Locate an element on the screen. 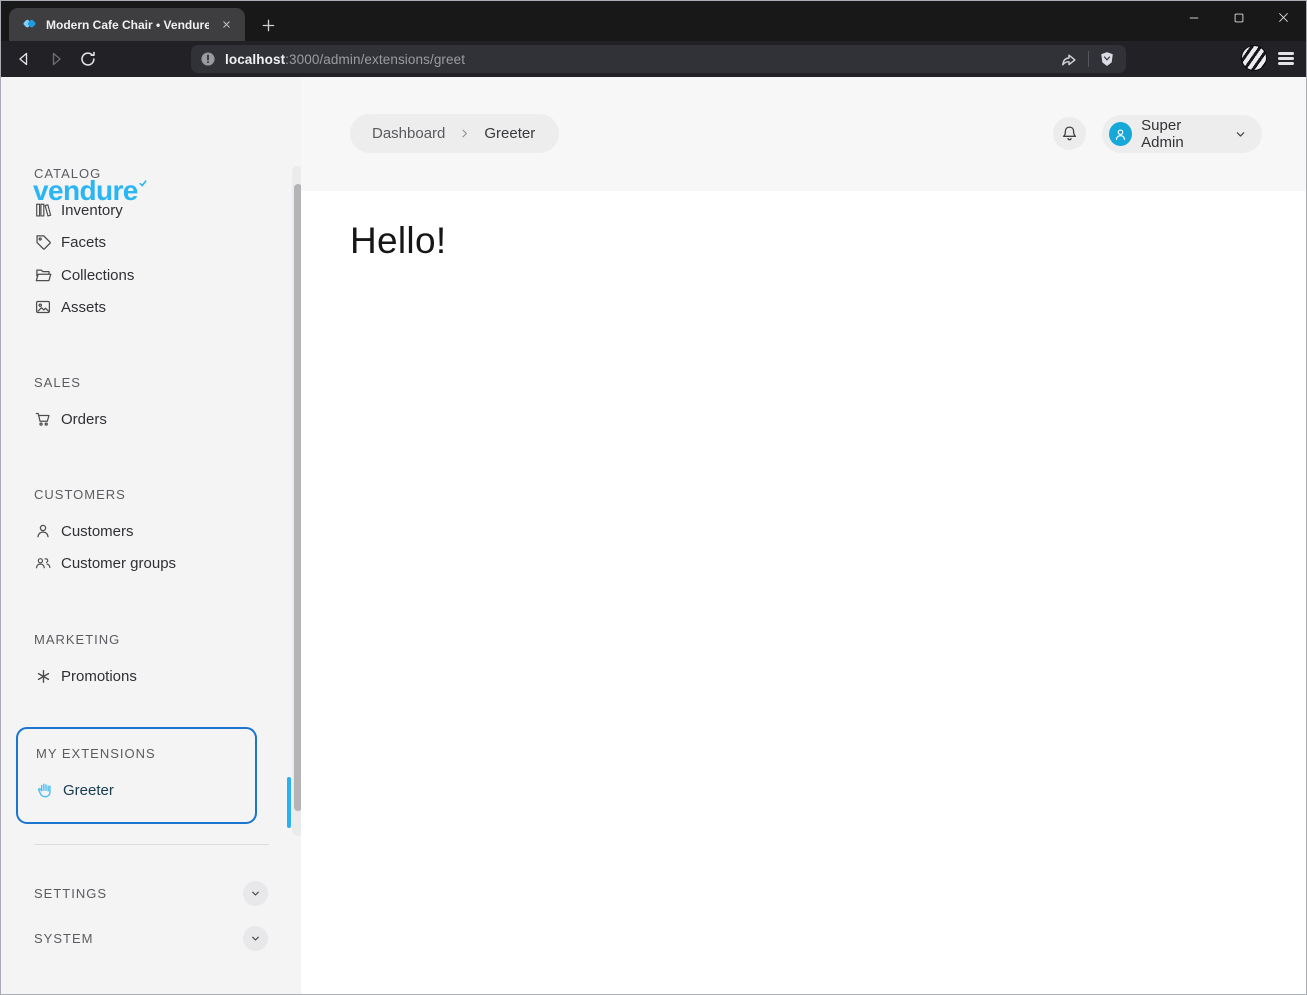  section-label-marketing: MARKETING is located at coordinates (77, 639).